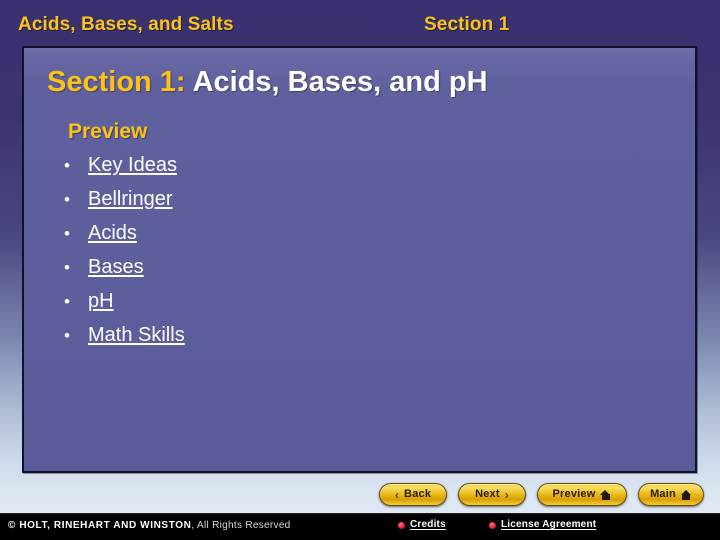 This screenshot has height=540, width=720. I want to click on back-button: ‹ Back, so click(413, 494).